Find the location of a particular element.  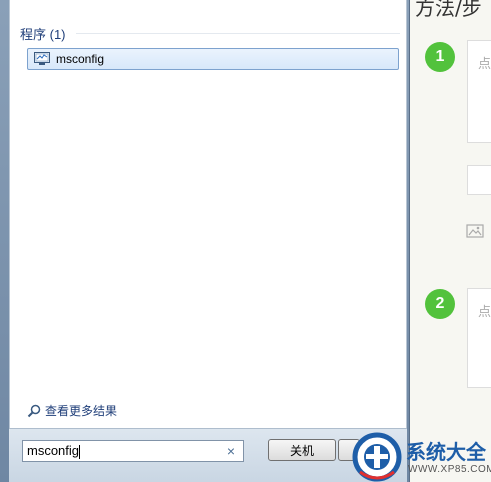

search-input-value: msconfig is located at coordinates (54, 451).